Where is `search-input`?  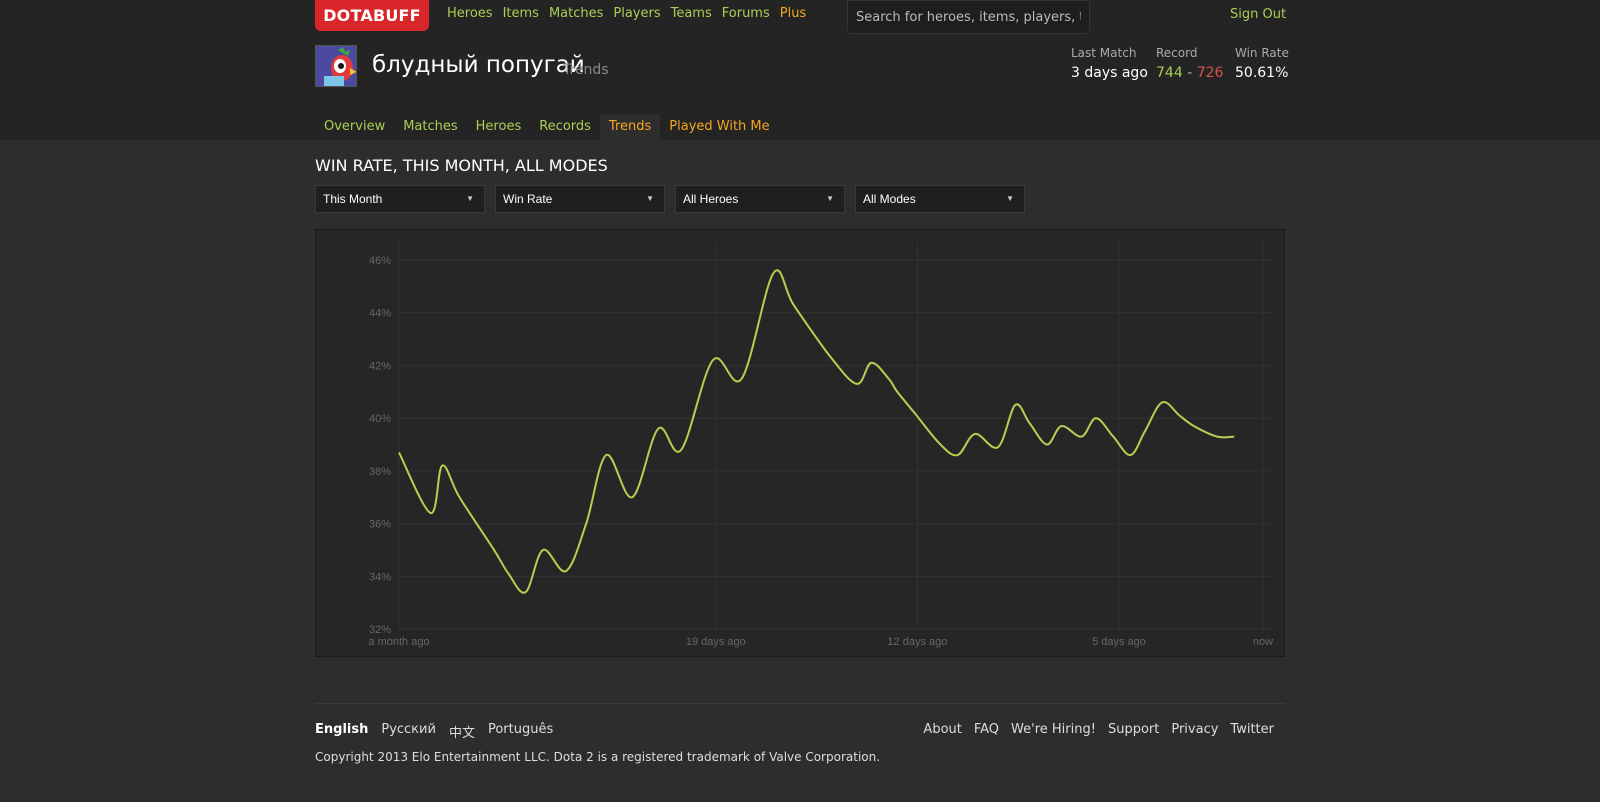 search-input is located at coordinates (968, 17).